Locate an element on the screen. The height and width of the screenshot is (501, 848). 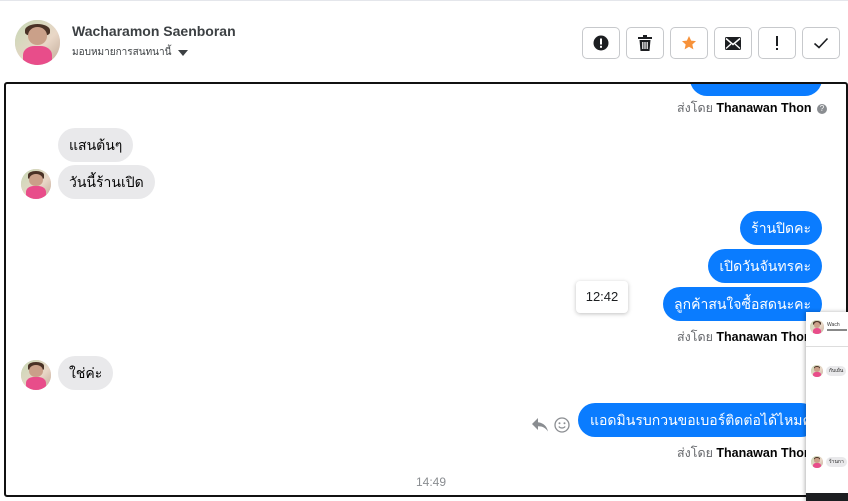
mini-incoming-bubble: กับเย้น is located at coordinates (836, 371).